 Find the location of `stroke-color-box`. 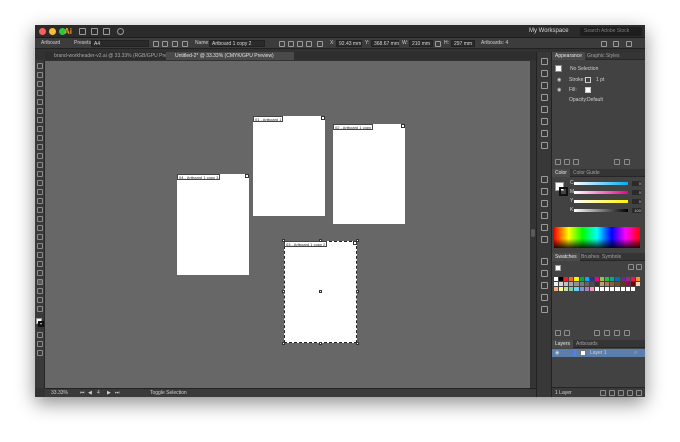

stroke-color-box is located at coordinates (563, 191).